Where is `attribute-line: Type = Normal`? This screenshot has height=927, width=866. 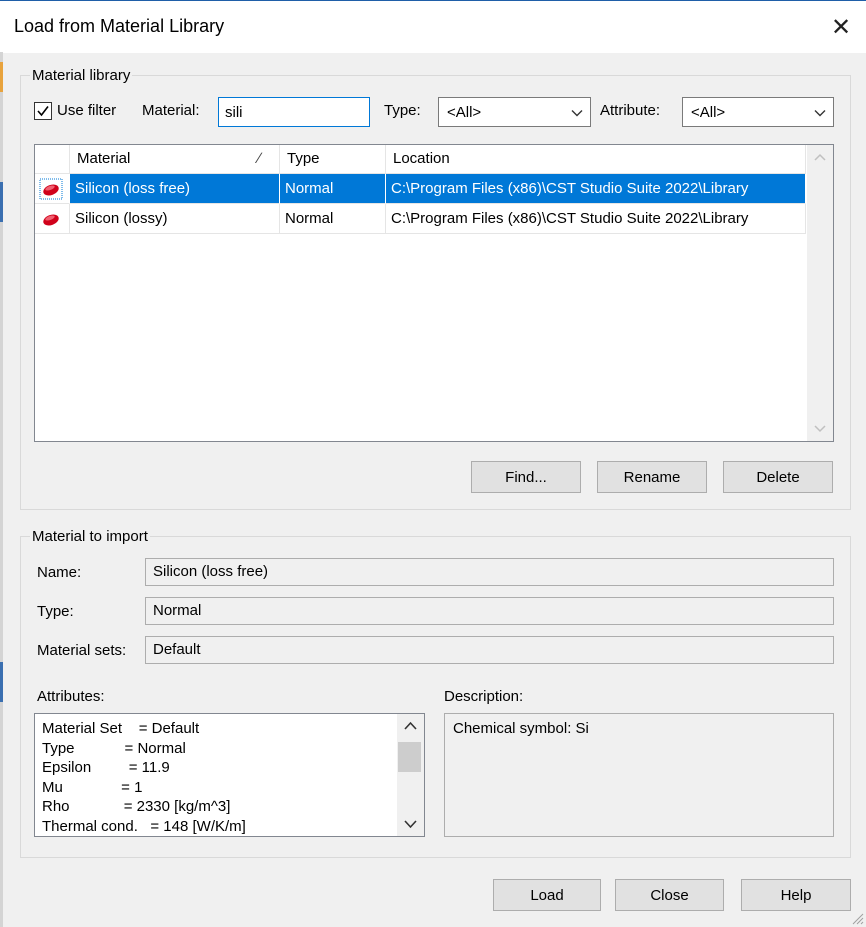 attribute-line: Type = Normal is located at coordinates (114, 748).